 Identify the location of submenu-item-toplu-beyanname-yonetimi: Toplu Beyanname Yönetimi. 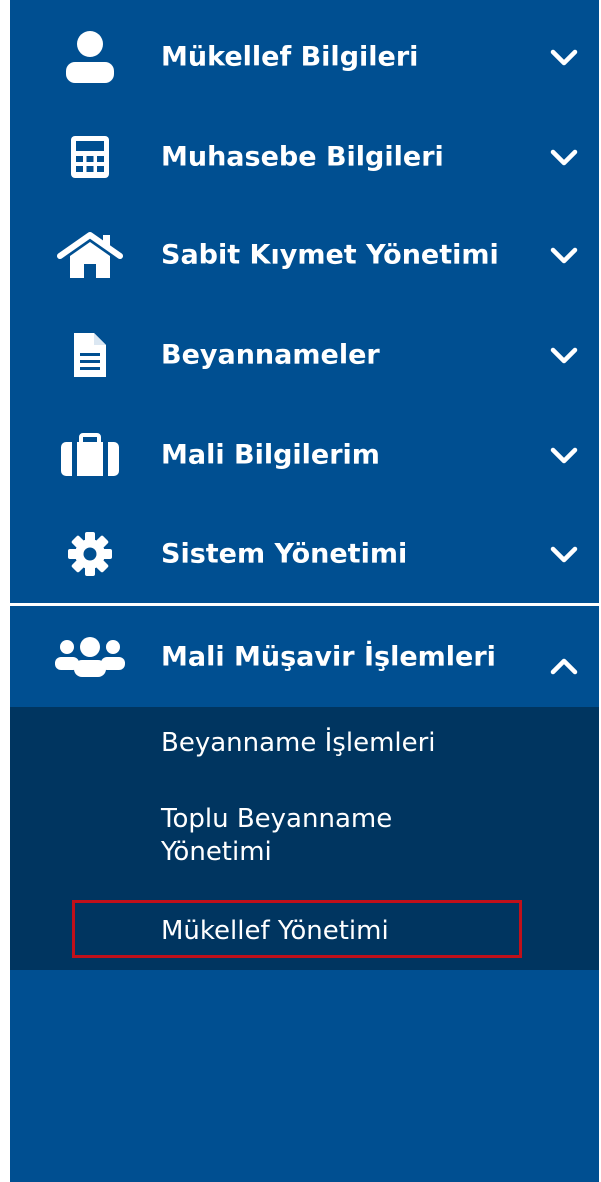
(316, 836).